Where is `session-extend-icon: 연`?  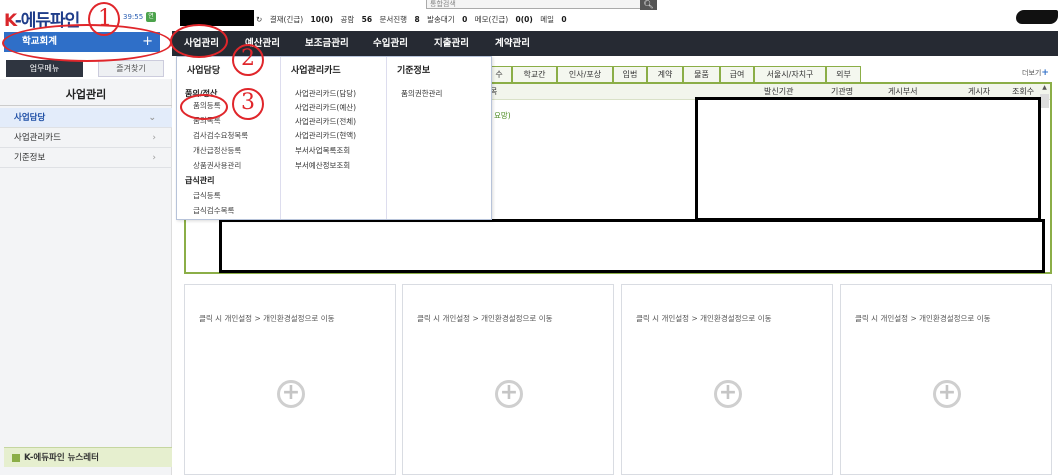
session-extend-icon: 연 is located at coordinates (151, 17).